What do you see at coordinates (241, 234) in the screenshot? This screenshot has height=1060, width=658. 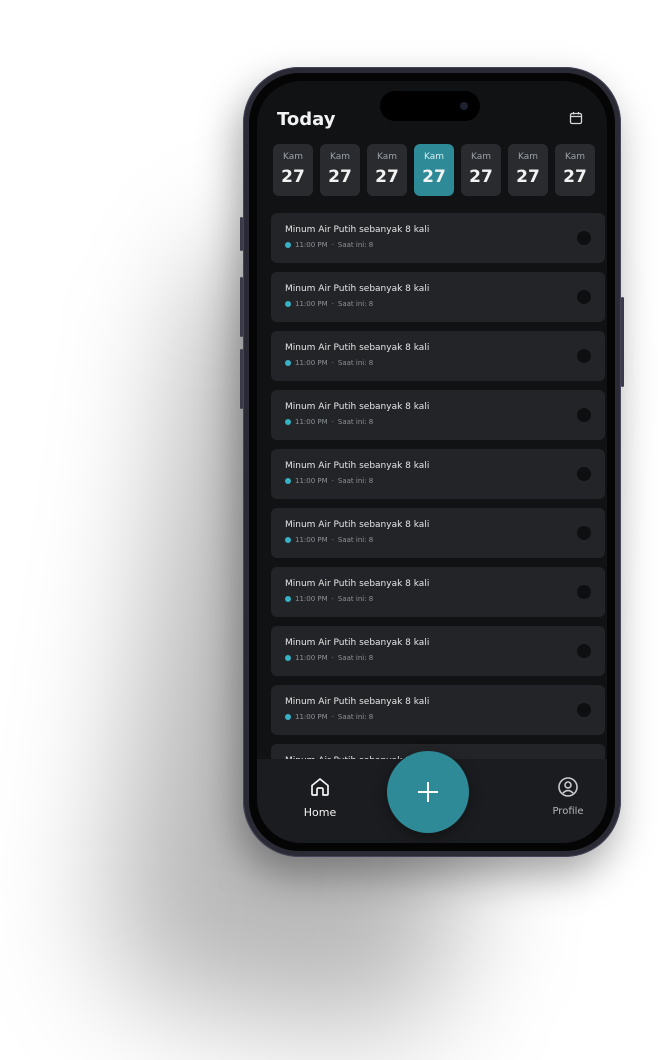 I see `side-button-silent` at bounding box center [241, 234].